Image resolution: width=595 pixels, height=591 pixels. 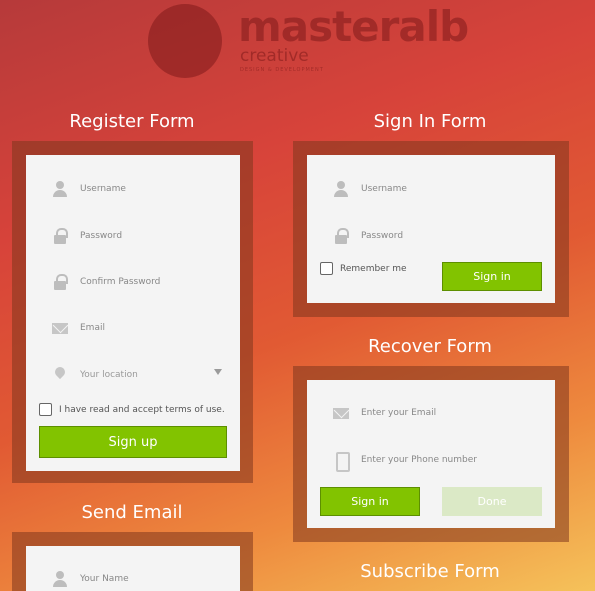 What do you see at coordinates (132, 121) in the screenshot?
I see `register-form-title: Register Form` at bounding box center [132, 121].